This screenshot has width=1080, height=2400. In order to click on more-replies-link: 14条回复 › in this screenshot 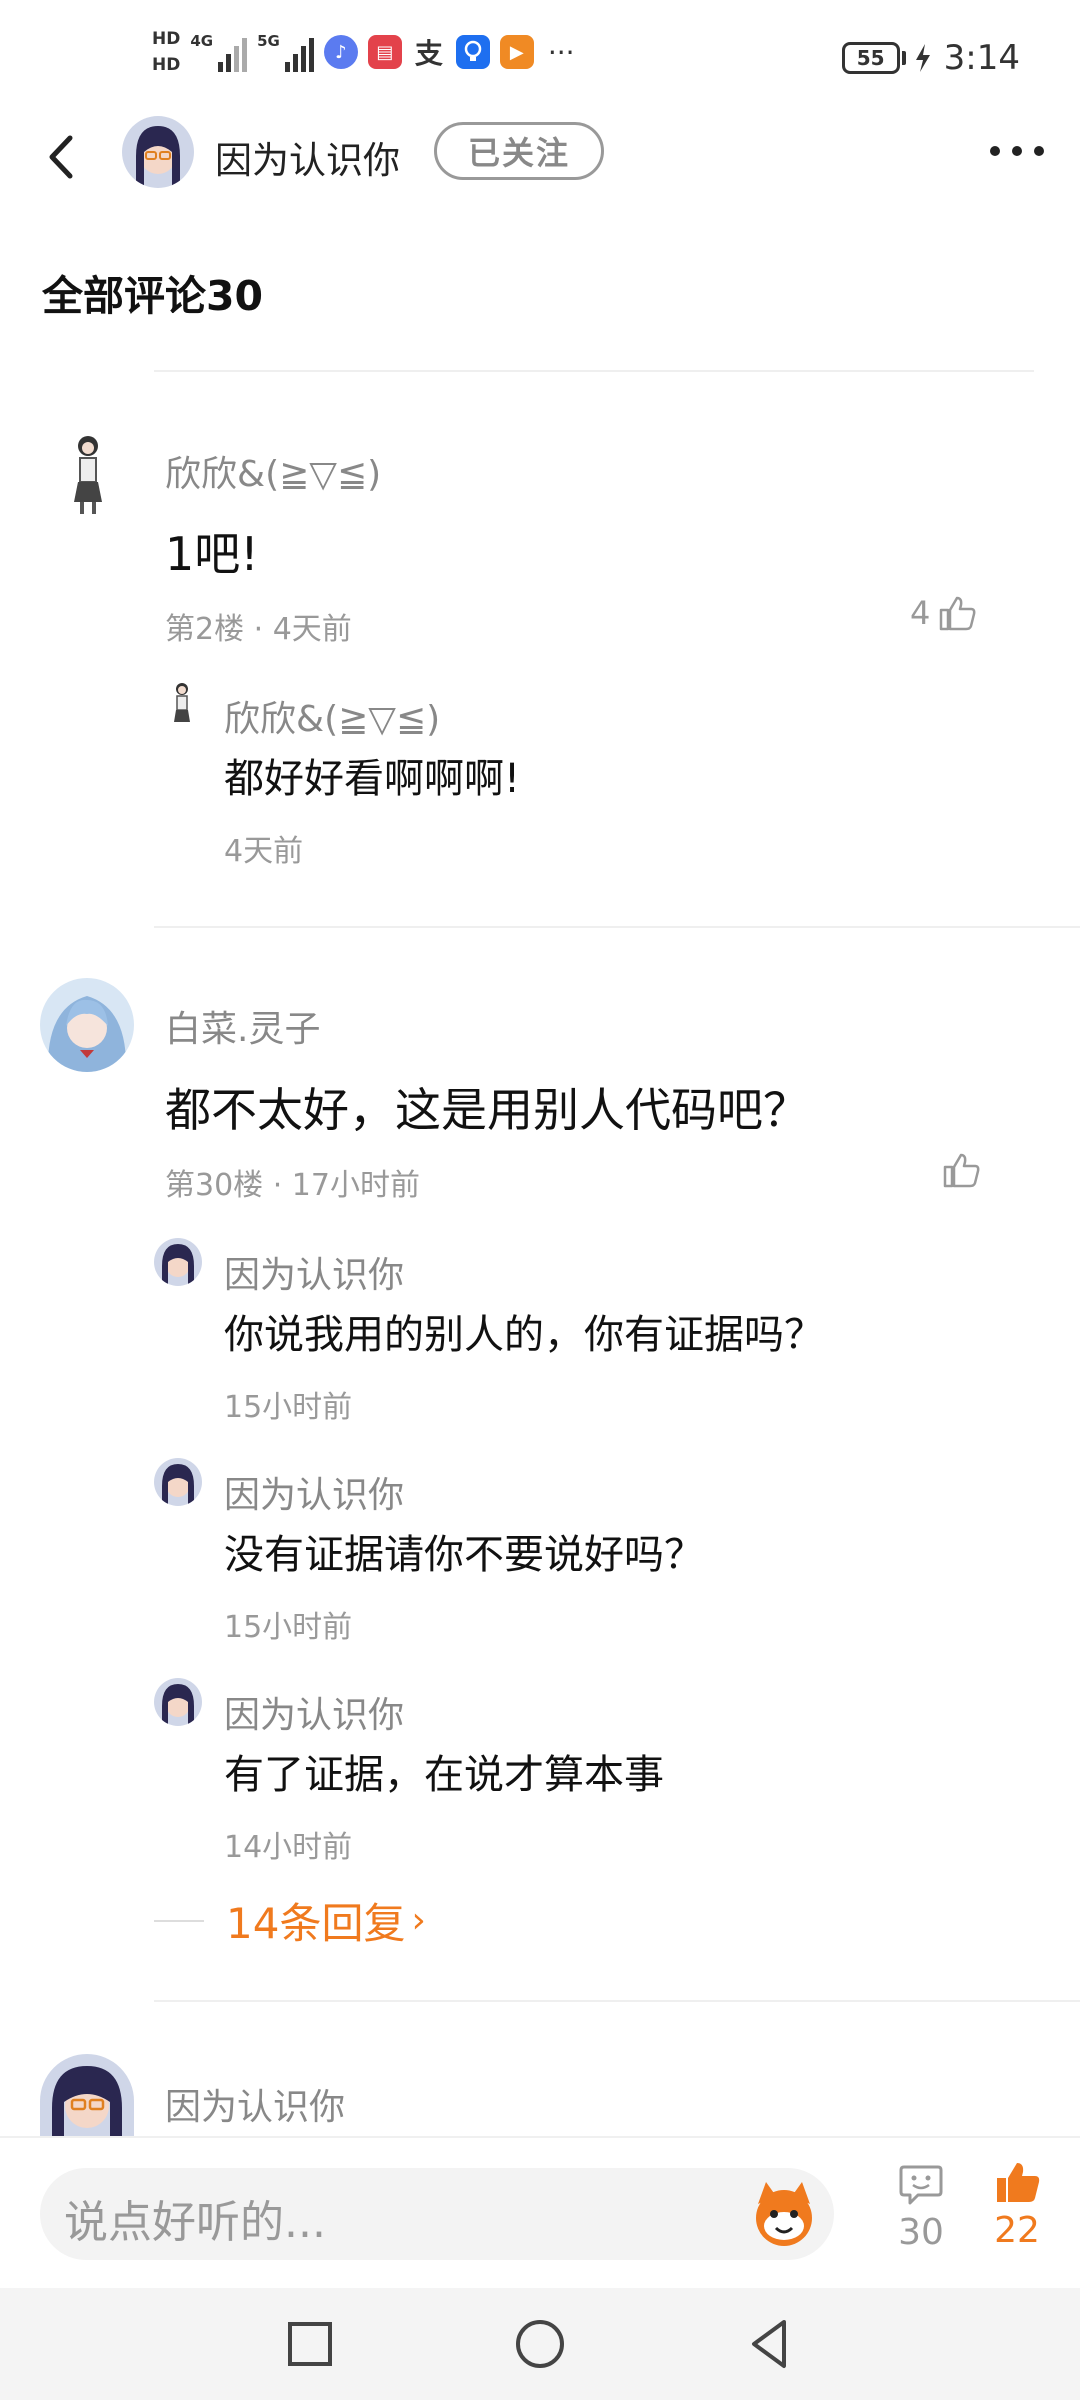, I will do `click(290, 1920)`.